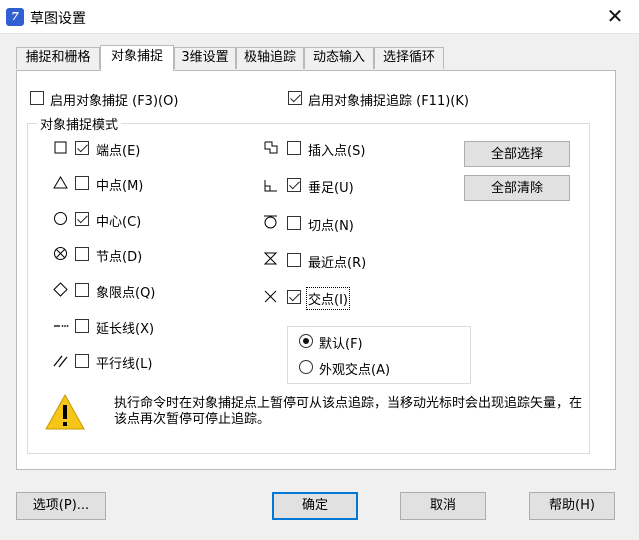 The width and height of the screenshot is (639, 540). I want to click on clear-all-button: 全部清除, so click(517, 188).